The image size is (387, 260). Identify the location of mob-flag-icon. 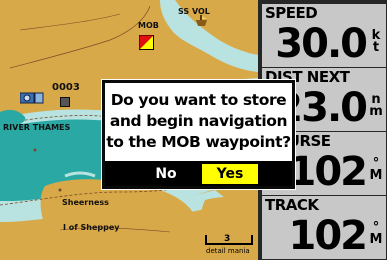
(146, 42).